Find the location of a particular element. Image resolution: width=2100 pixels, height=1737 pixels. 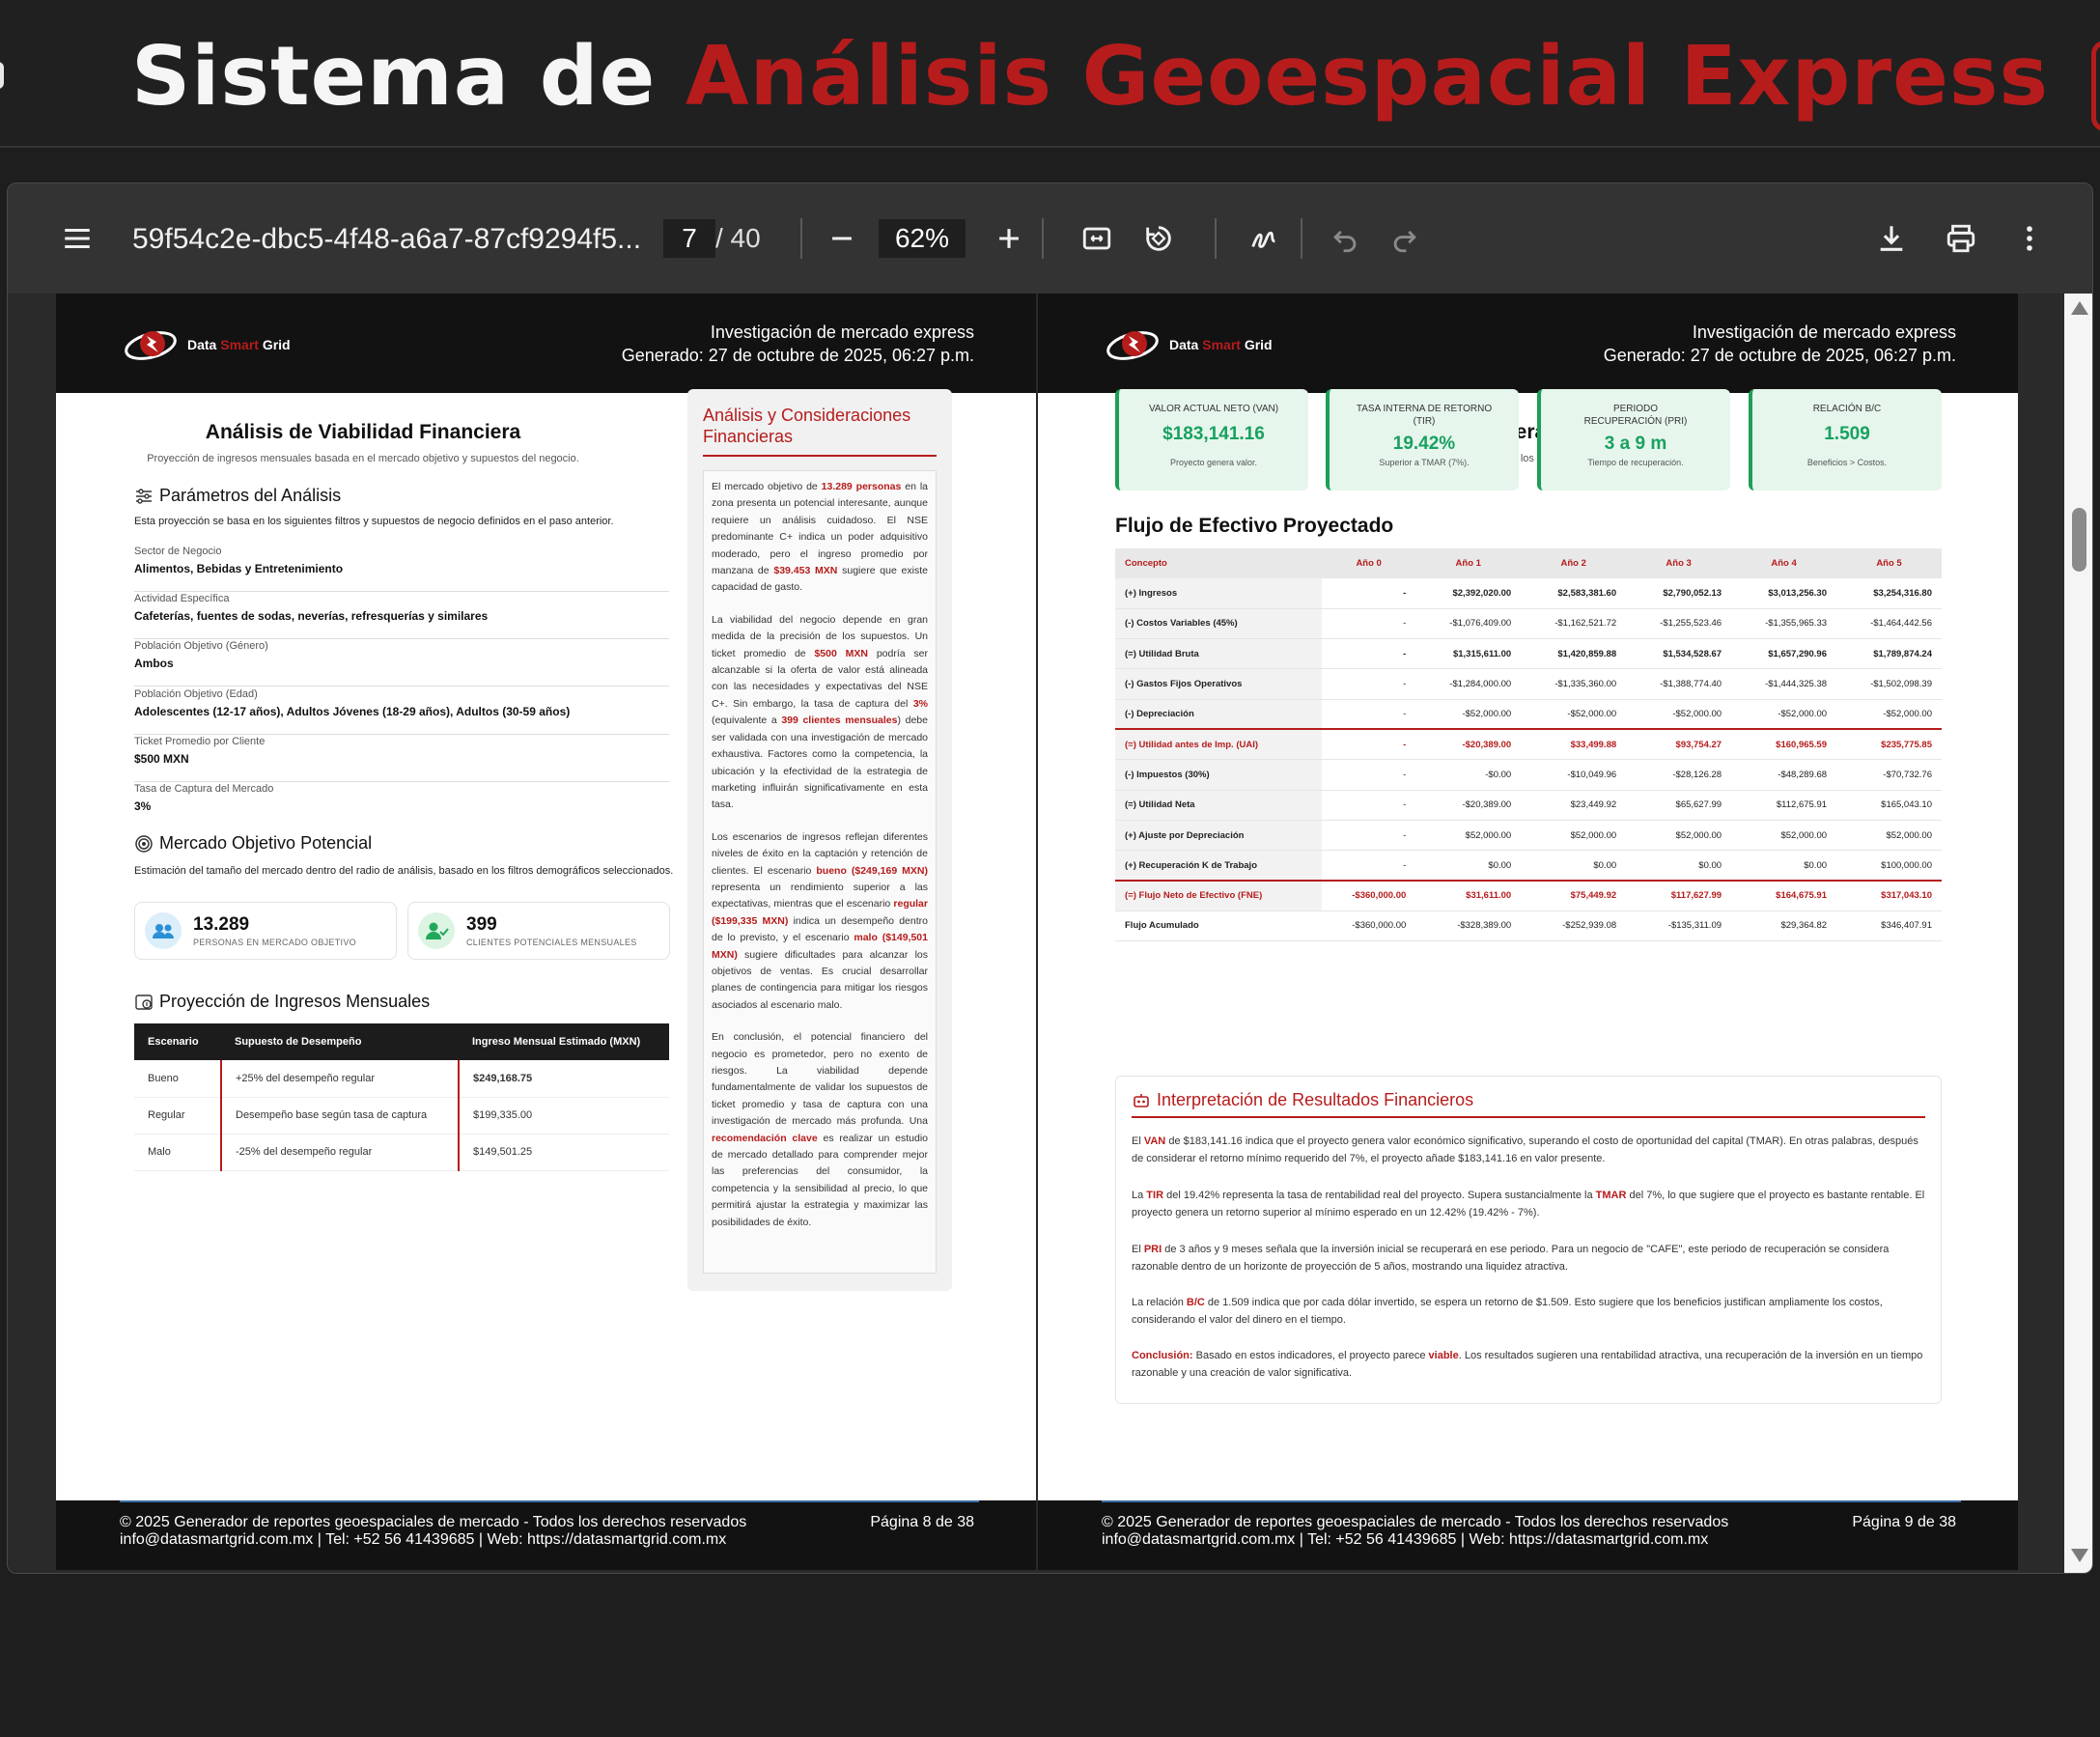

table-cell: $2,583,381.60 is located at coordinates (1574, 593).